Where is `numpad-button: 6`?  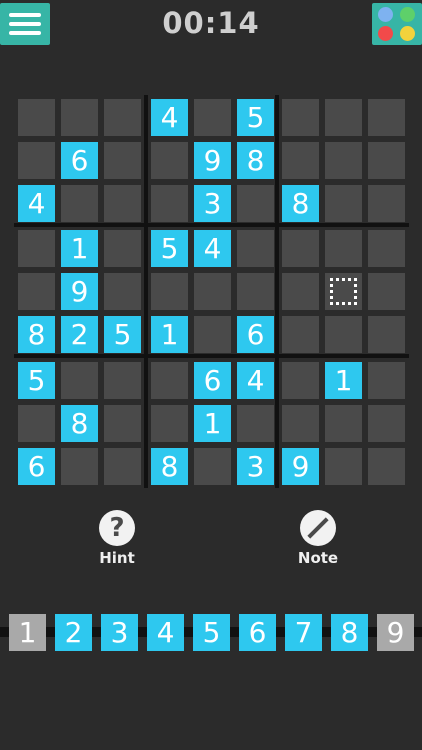 numpad-button: 6 is located at coordinates (257, 632).